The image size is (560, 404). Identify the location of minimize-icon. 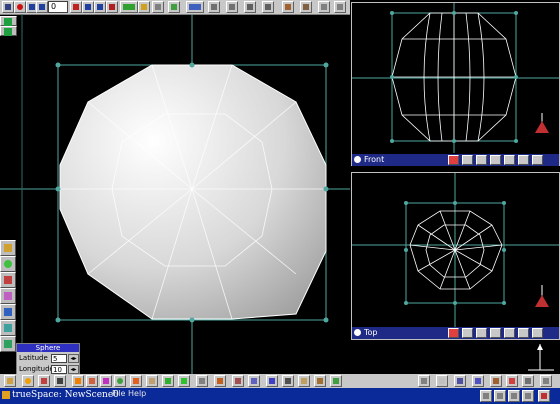
(486, 396).